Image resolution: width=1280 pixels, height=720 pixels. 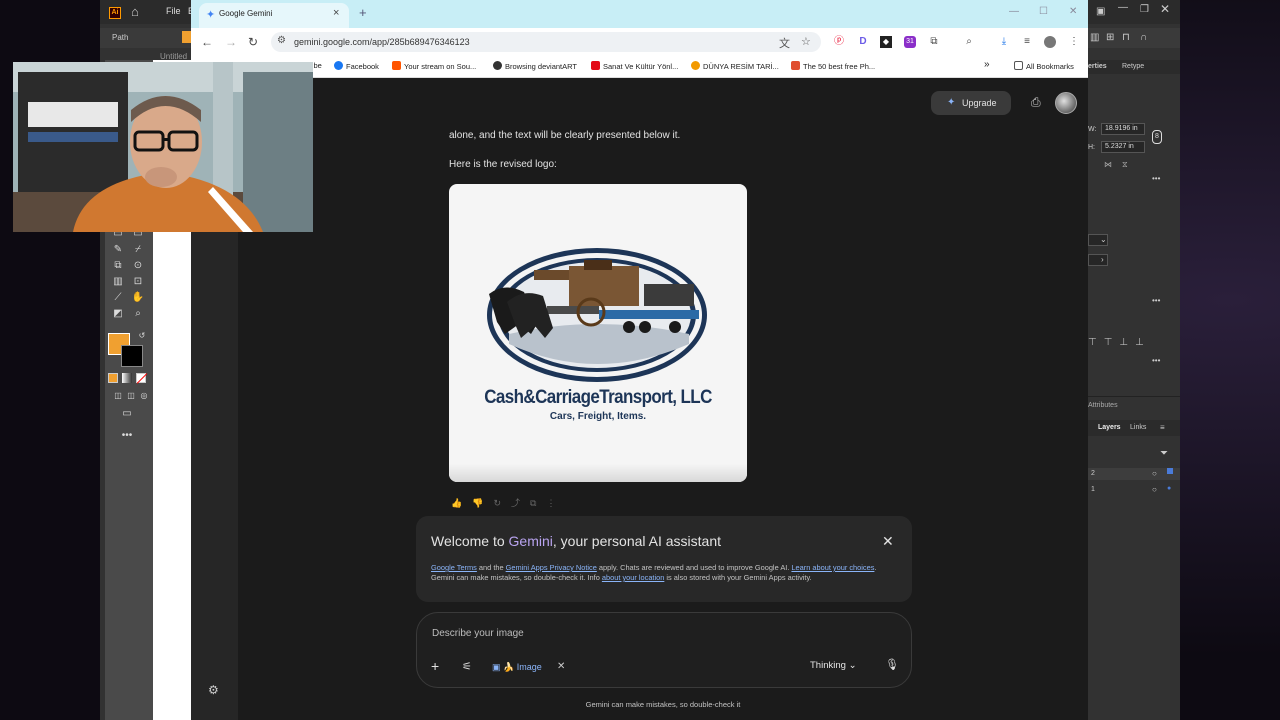 What do you see at coordinates (1027, 42) in the screenshot?
I see `media-control-icon: ≡` at bounding box center [1027, 42].